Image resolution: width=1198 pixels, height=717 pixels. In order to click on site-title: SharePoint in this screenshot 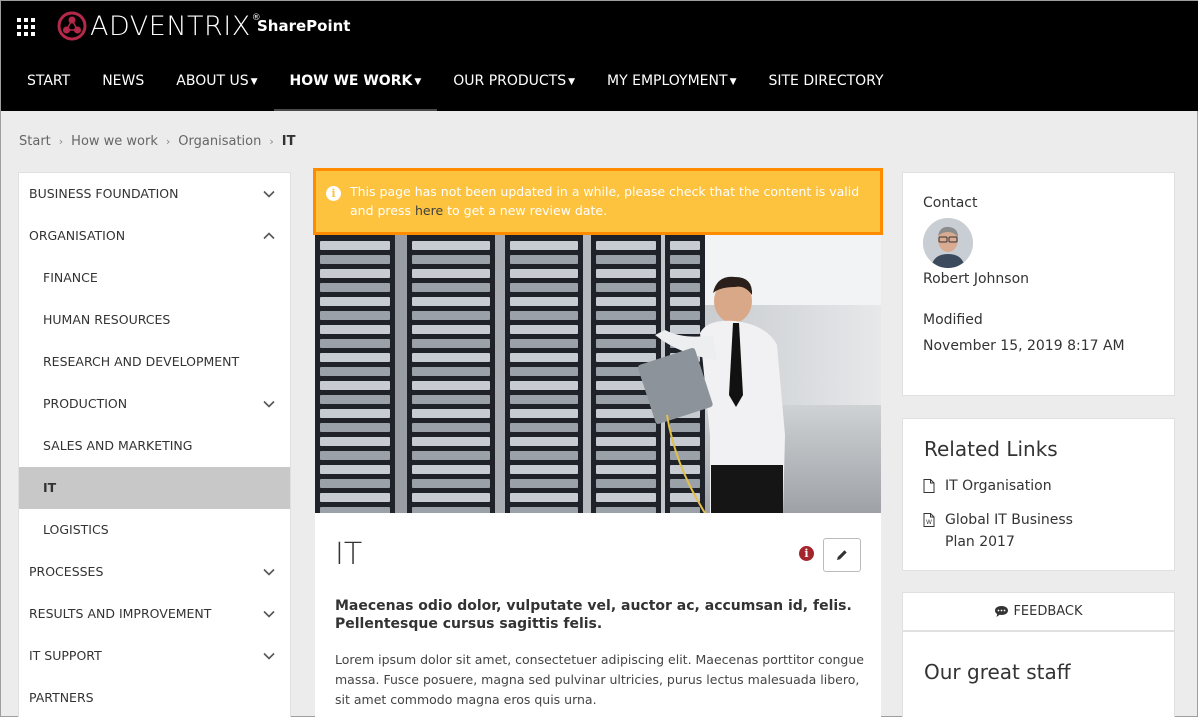, I will do `click(303, 26)`.